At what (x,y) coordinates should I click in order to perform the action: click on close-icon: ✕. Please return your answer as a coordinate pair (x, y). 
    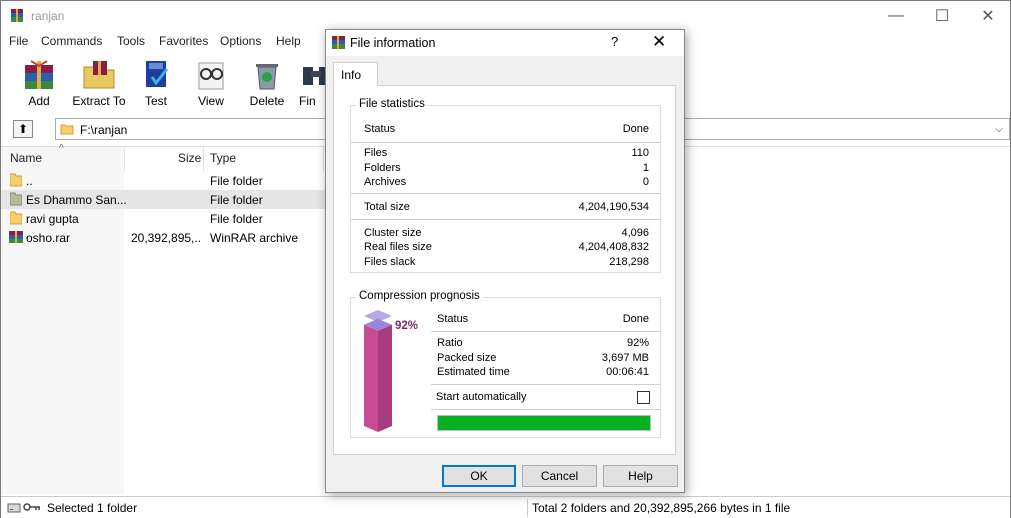
    Looking at the image, I should click on (659, 42).